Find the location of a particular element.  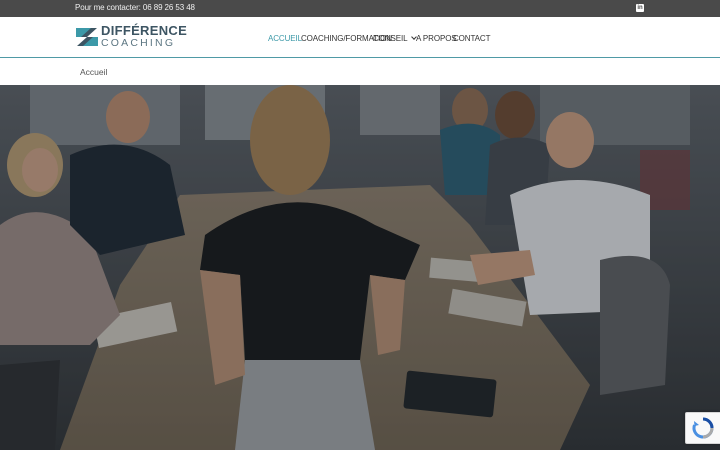

brand-name: DIFFÉRENCE is located at coordinates (144, 30).